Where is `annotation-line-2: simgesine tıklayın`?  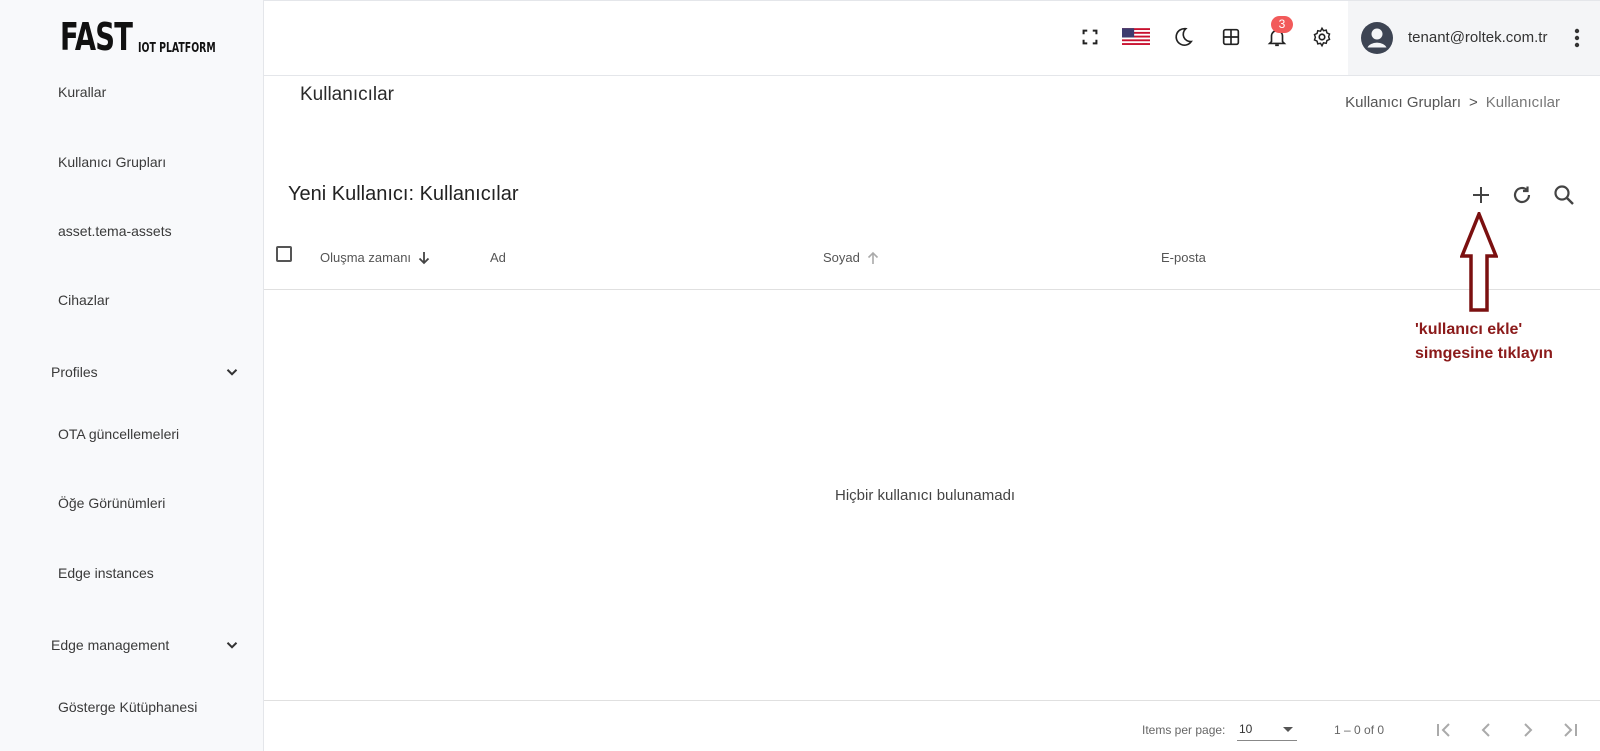
annotation-line-2: simgesine tıklayın is located at coordinates (1484, 353).